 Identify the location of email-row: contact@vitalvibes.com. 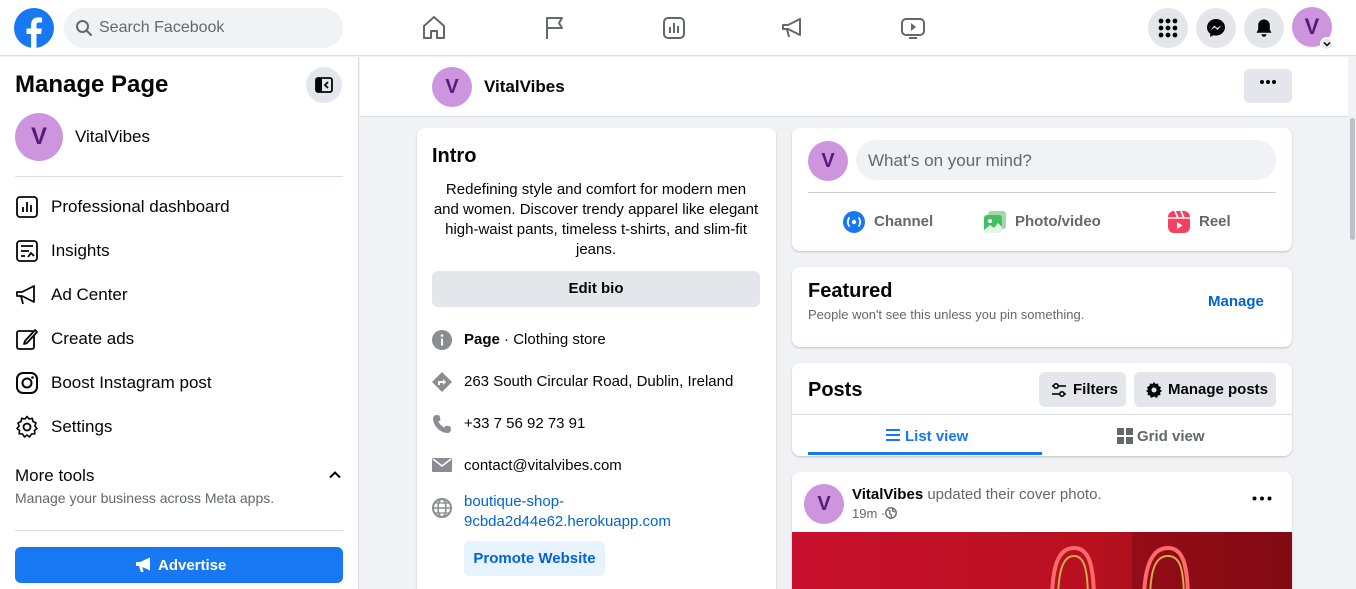
(597, 466).